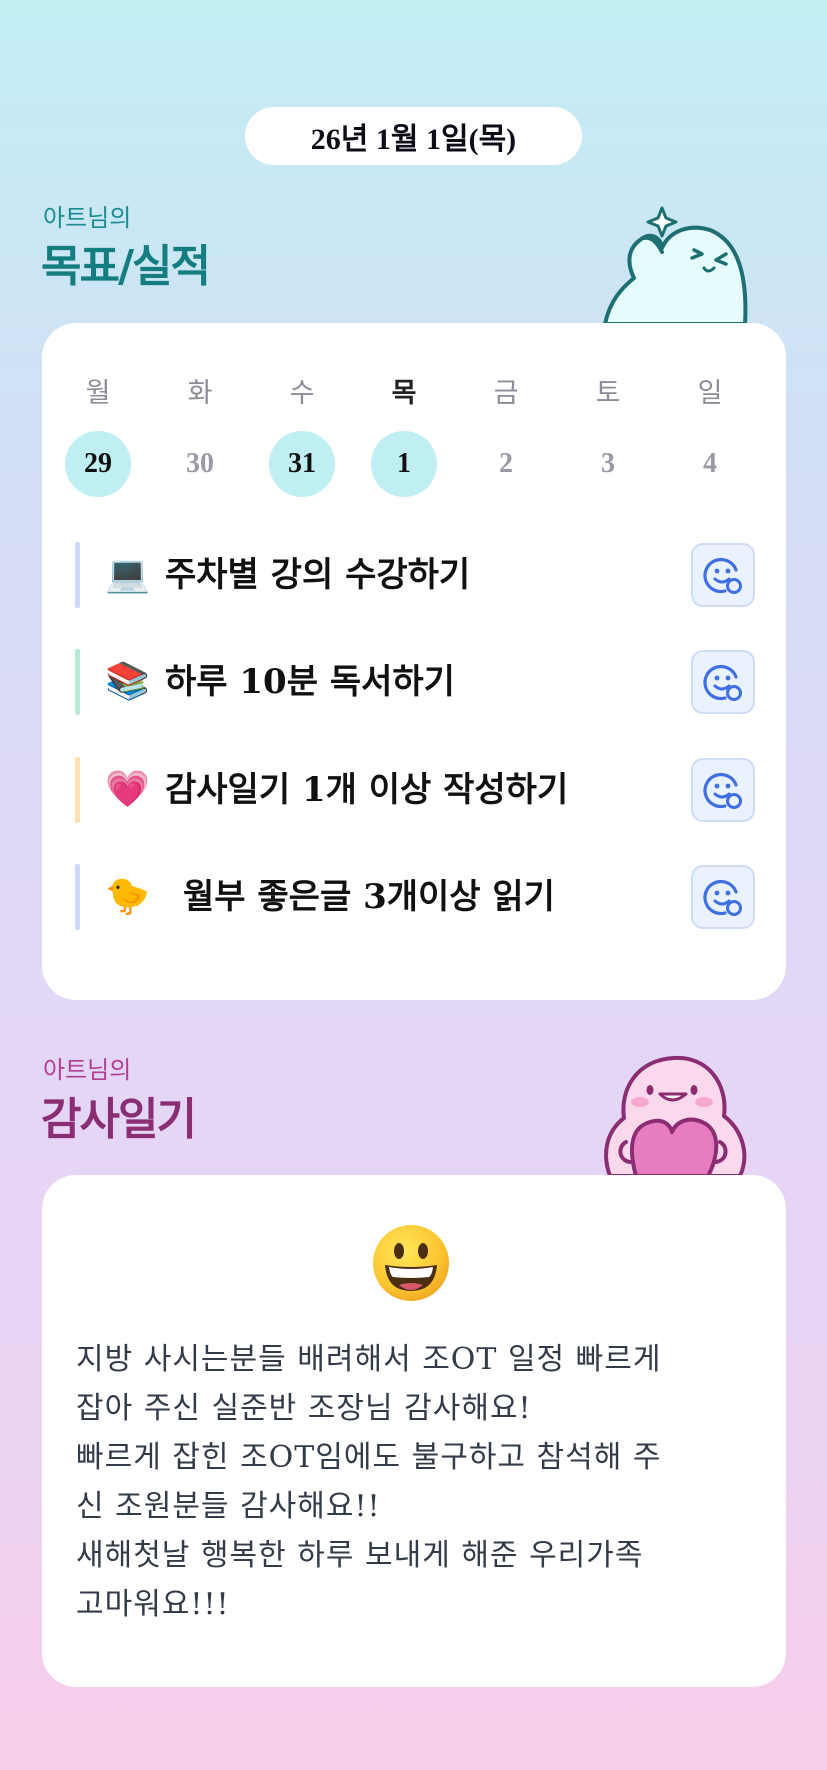  I want to click on goals-owner-label: 아트님의, so click(87, 218).